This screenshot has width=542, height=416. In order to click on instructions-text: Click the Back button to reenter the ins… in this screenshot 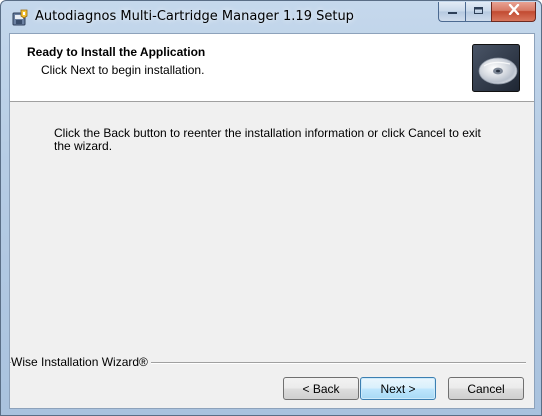, I will do `click(267, 139)`.